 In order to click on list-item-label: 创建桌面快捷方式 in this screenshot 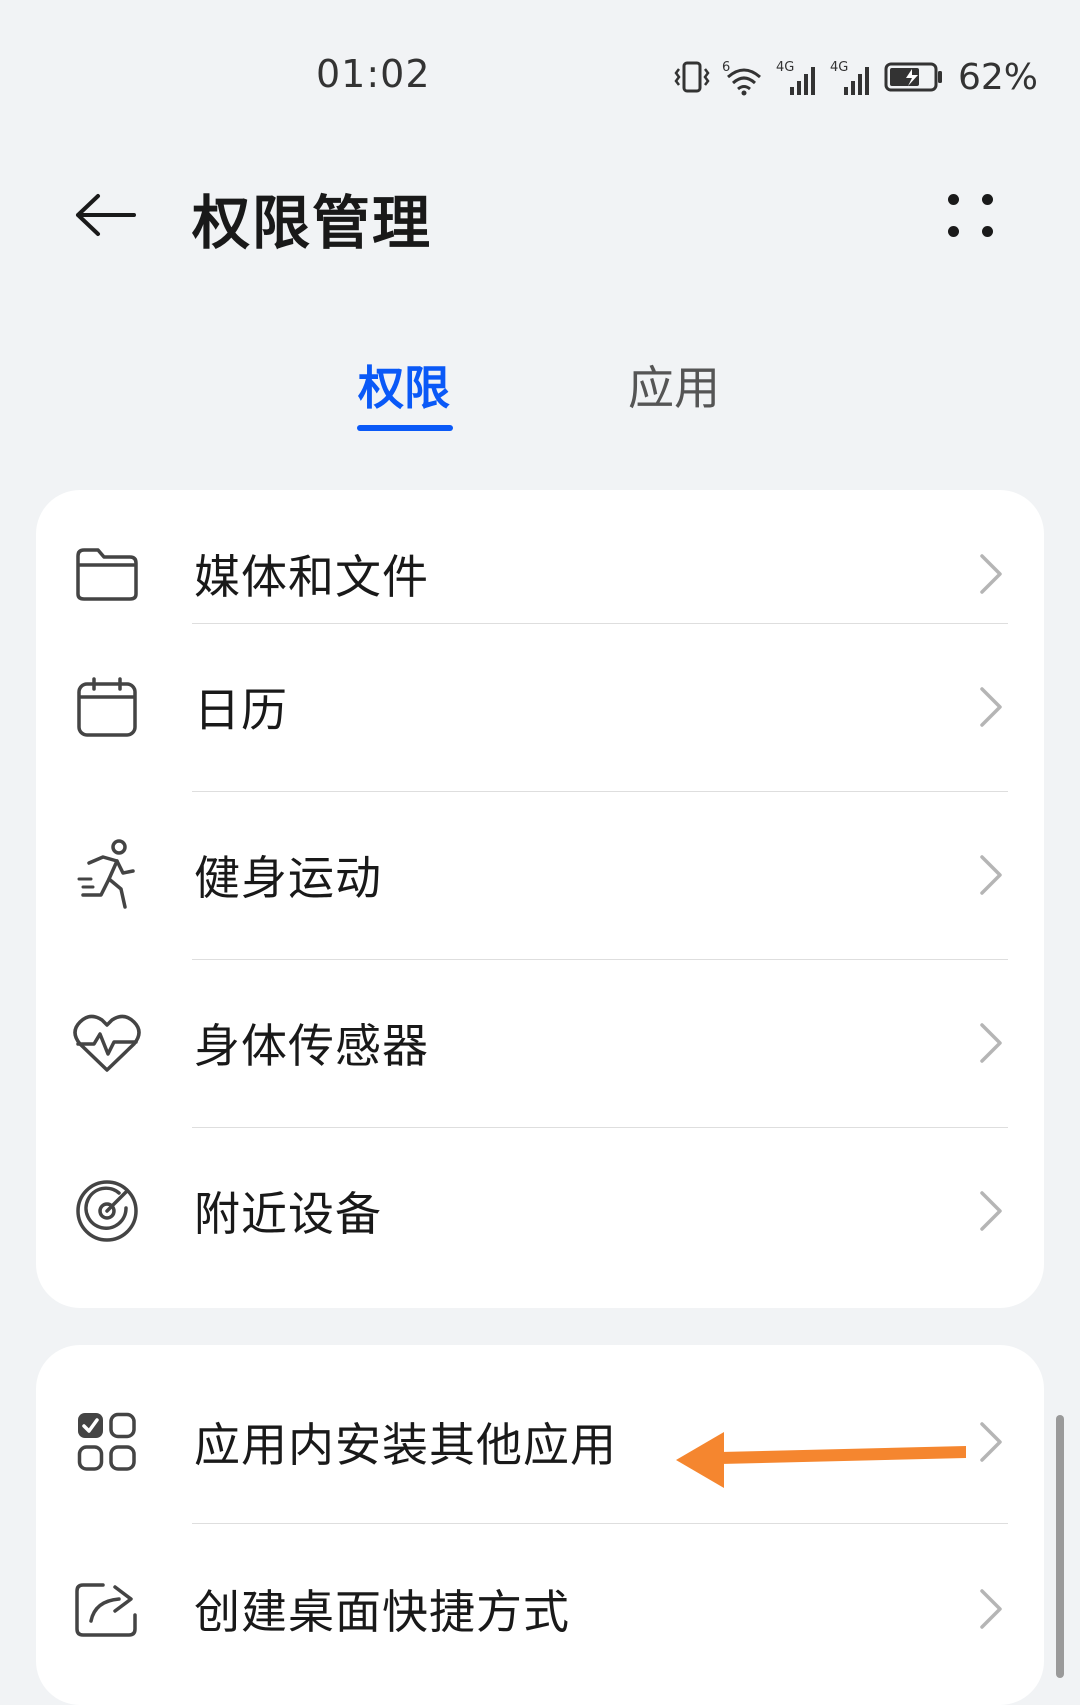, I will do `click(382, 1612)`.